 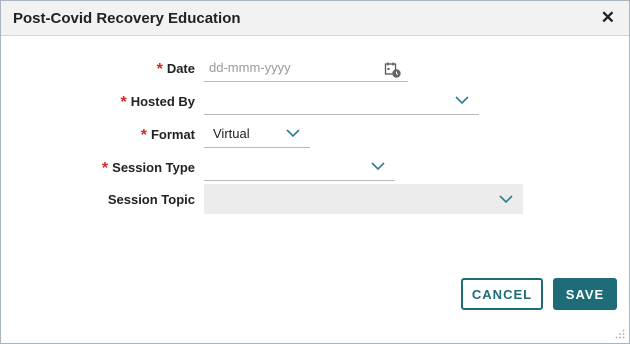 What do you see at coordinates (127, 18) in the screenshot?
I see `dialog-title: Post-Covid Recovery Education` at bounding box center [127, 18].